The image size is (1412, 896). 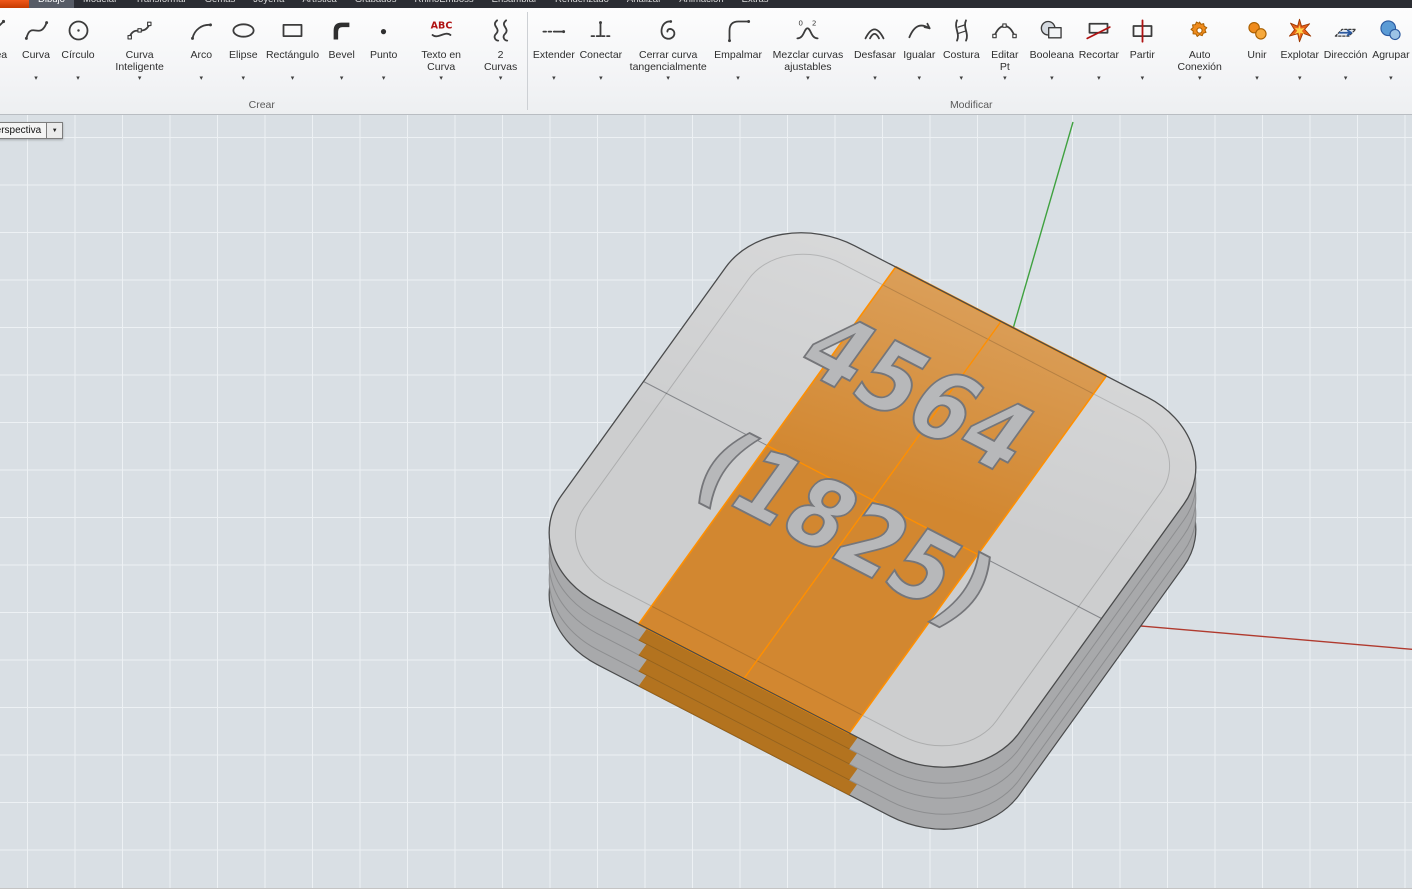 What do you see at coordinates (292, 55) in the screenshot?
I see `tool-label: Rectángulo` at bounding box center [292, 55].